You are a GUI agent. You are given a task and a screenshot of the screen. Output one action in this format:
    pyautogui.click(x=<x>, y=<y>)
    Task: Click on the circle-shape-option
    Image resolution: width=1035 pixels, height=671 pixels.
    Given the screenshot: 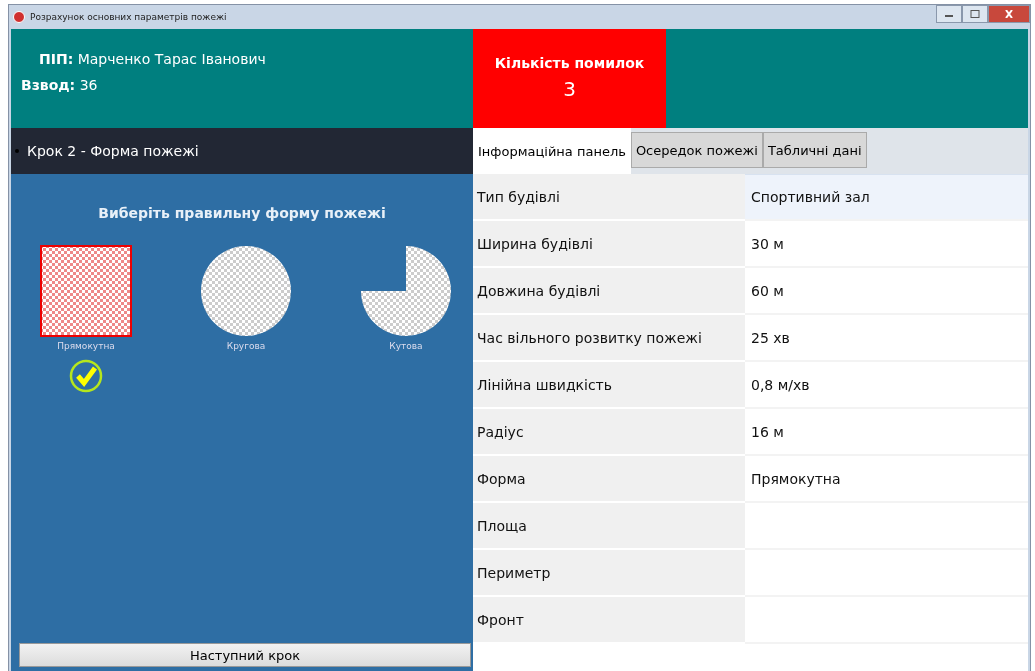 What is the action you would take?
    pyautogui.click(x=246, y=291)
    